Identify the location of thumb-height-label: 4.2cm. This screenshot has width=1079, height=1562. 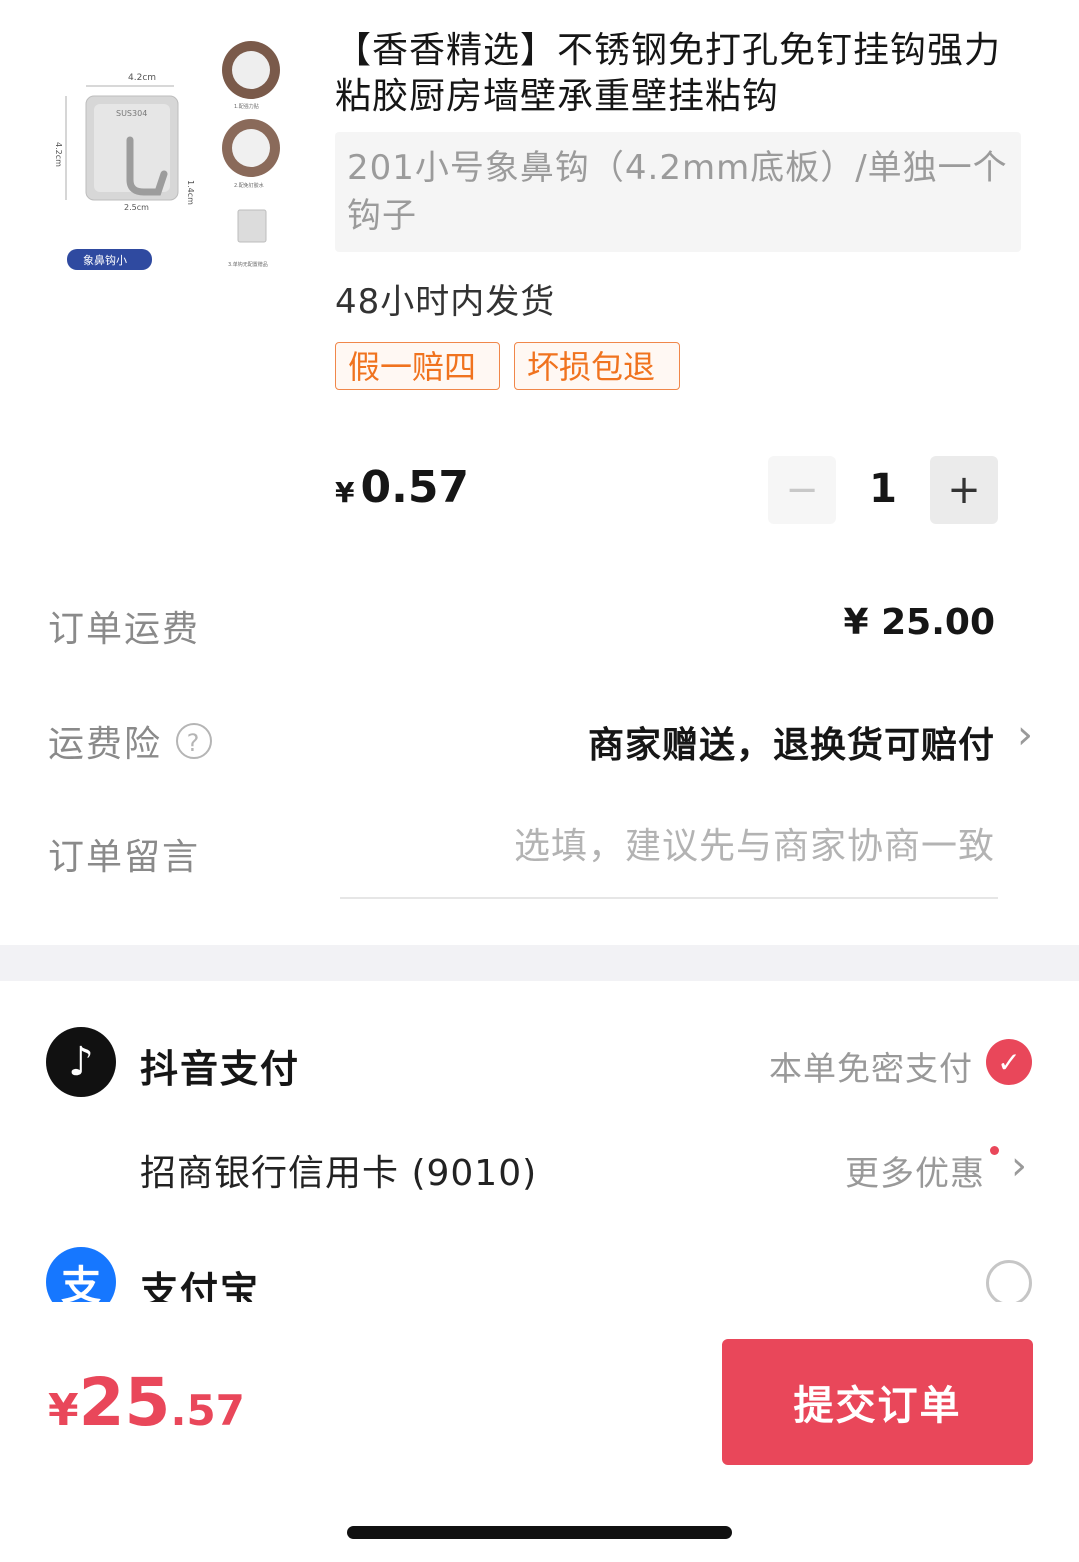
(58, 154).